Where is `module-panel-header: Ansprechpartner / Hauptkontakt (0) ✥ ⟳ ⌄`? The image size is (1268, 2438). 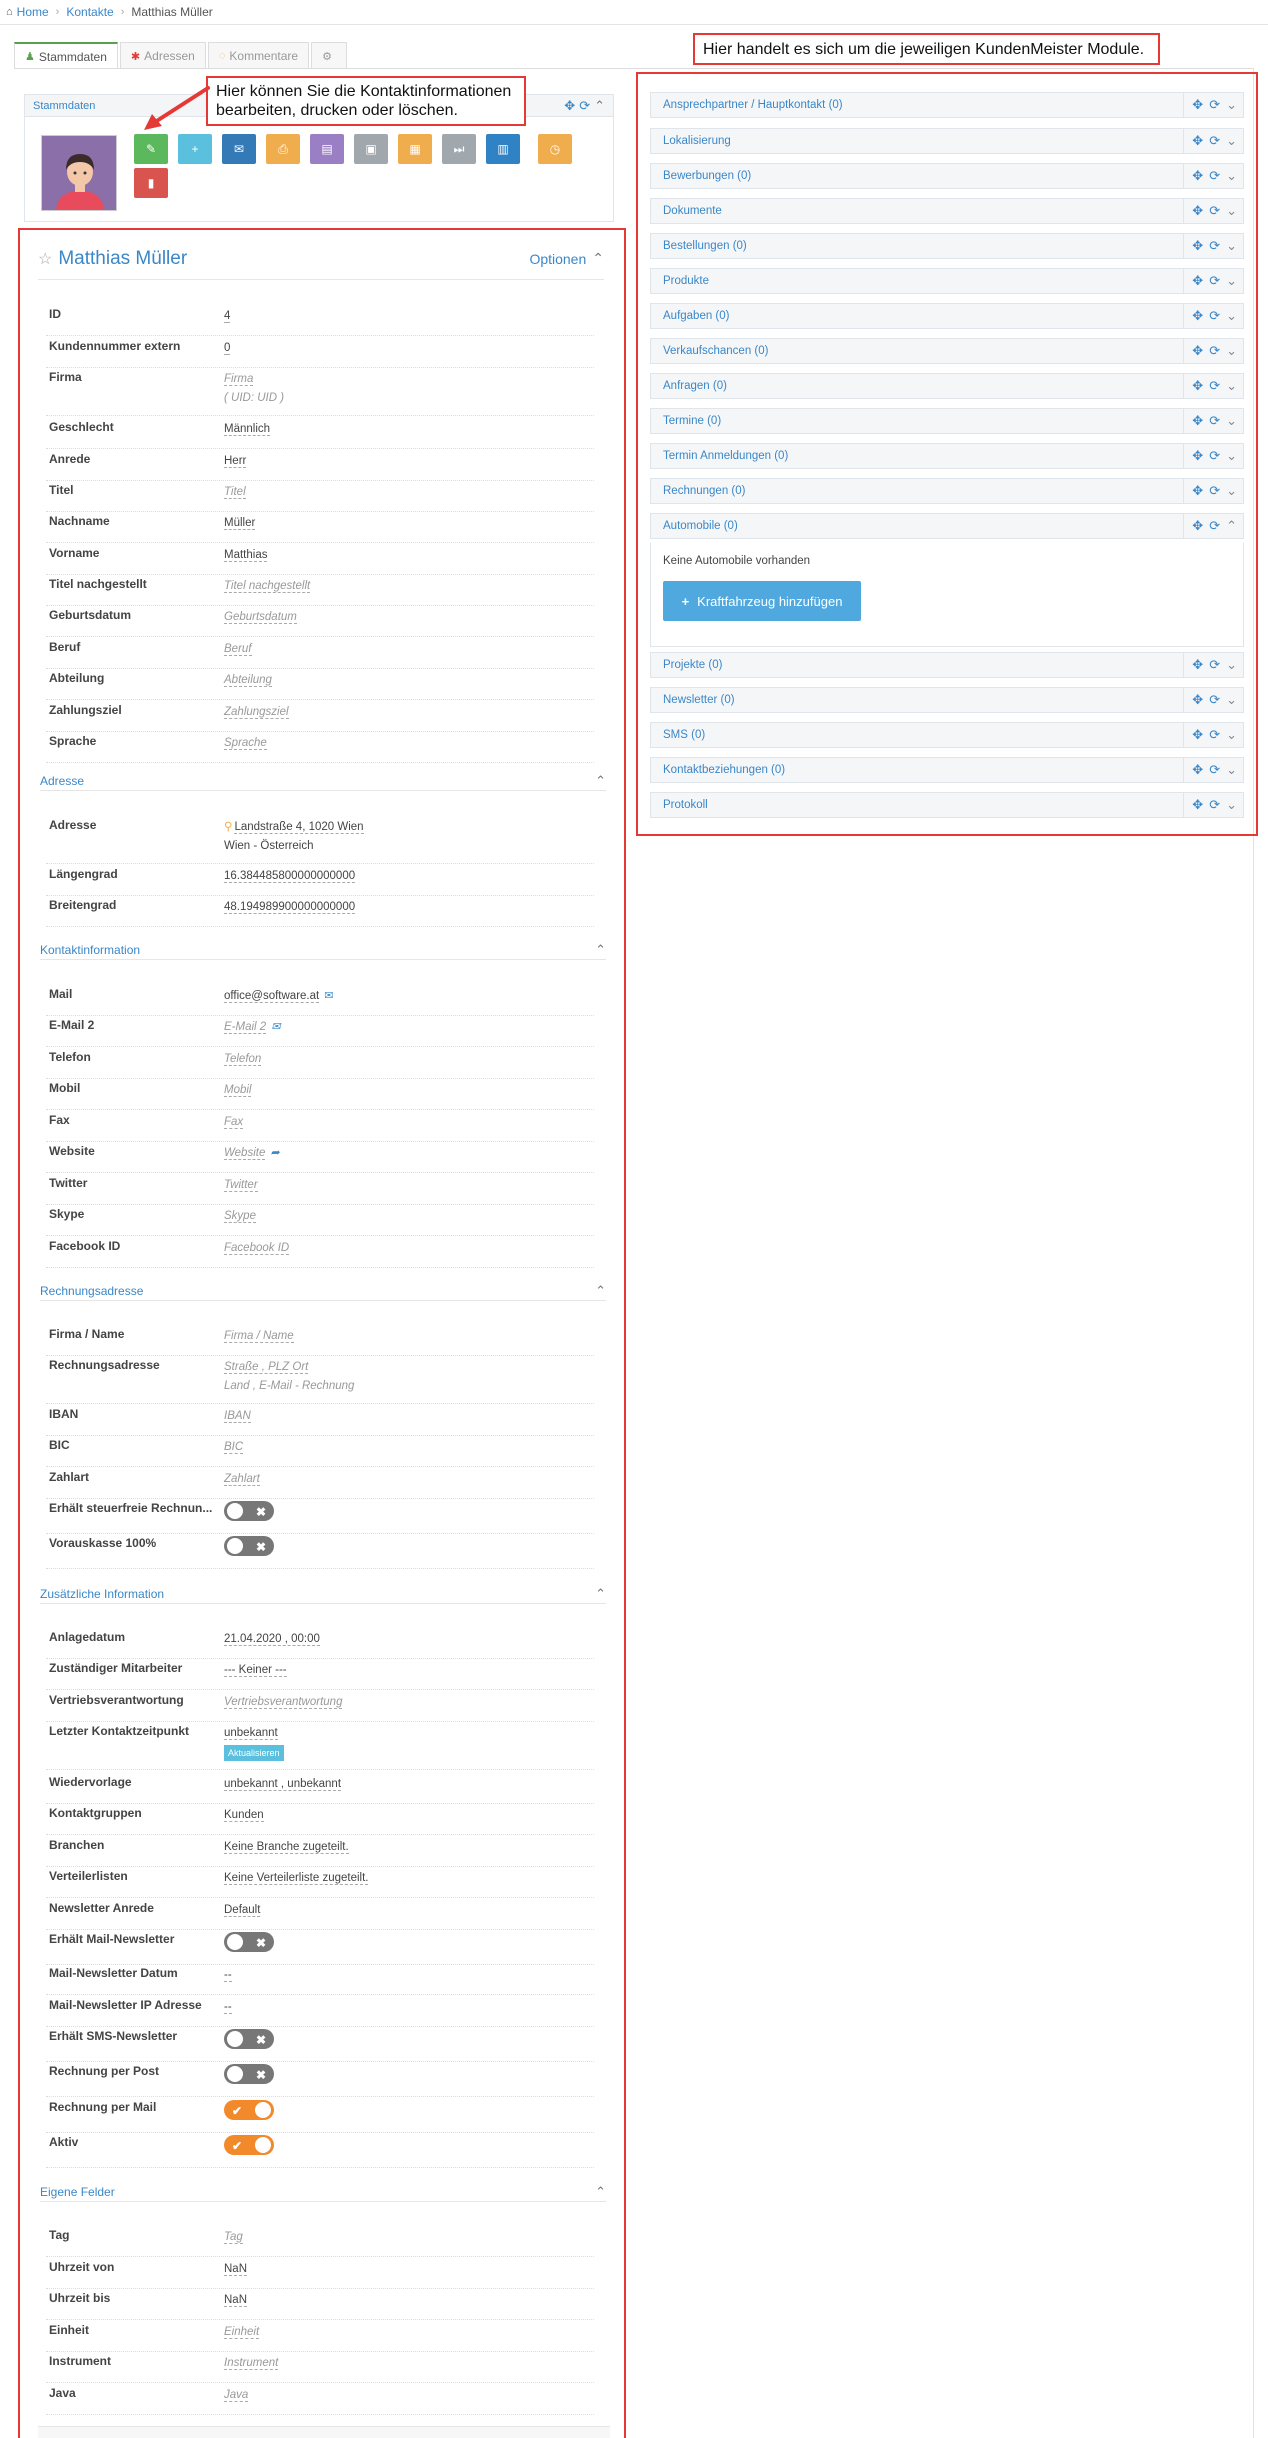 module-panel-header: Ansprechpartner / Hauptkontakt (0) ✥ ⟳ ⌄ is located at coordinates (947, 105).